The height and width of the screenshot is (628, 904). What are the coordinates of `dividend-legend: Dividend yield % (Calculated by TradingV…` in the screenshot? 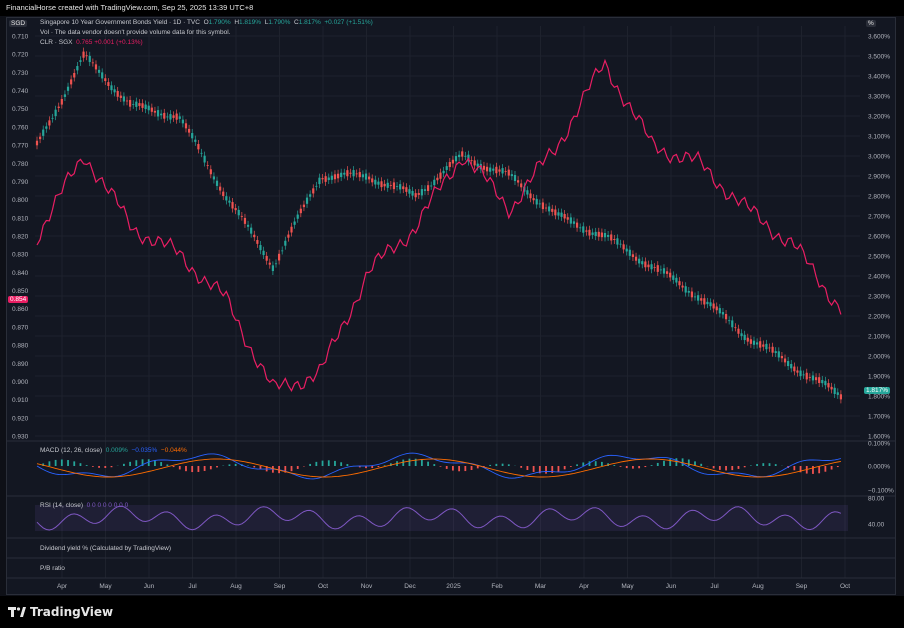 It's located at (105, 549).